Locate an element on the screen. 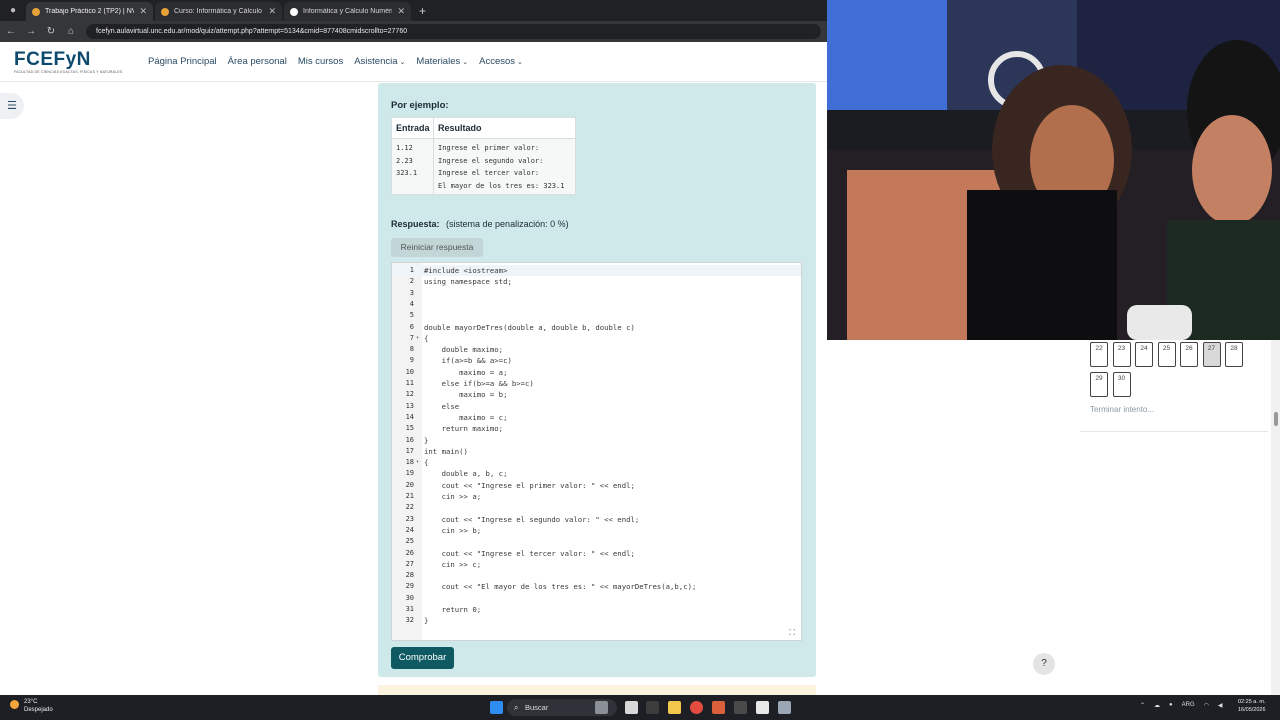 The image size is (1280, 720). line-number: 16 is located at coordinates (409, 439).